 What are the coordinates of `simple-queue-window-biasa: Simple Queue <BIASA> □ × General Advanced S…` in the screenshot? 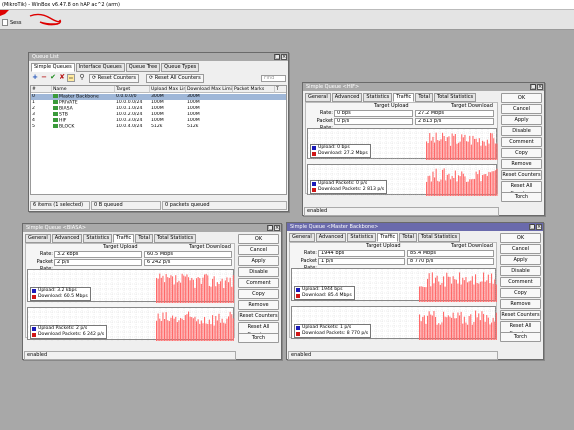 It's located at (152, 291).